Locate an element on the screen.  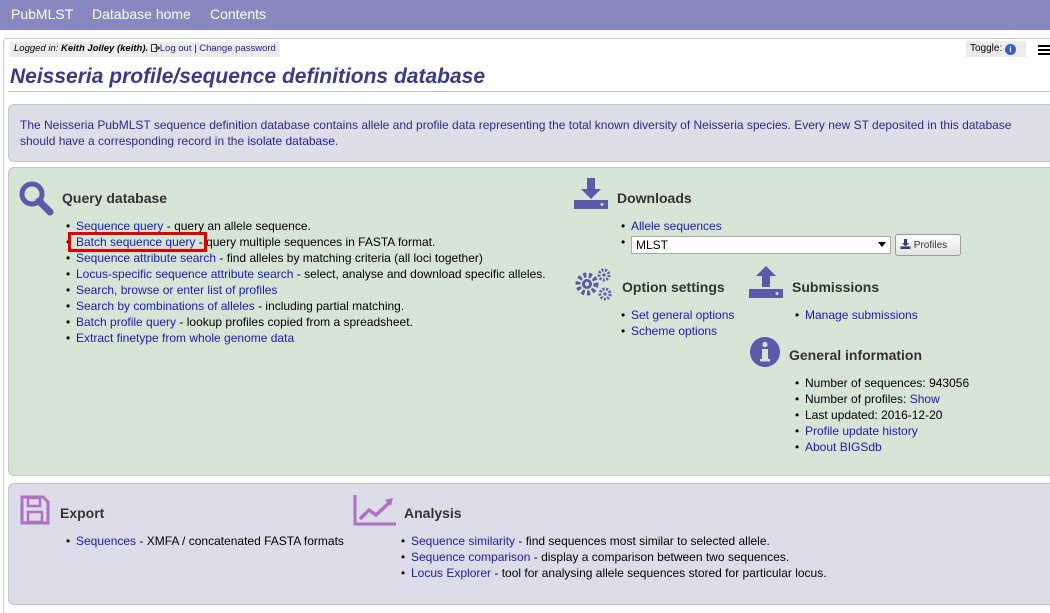
info-item-num-profiles: Number of profiles: Show is located at coordinates (881, 399).